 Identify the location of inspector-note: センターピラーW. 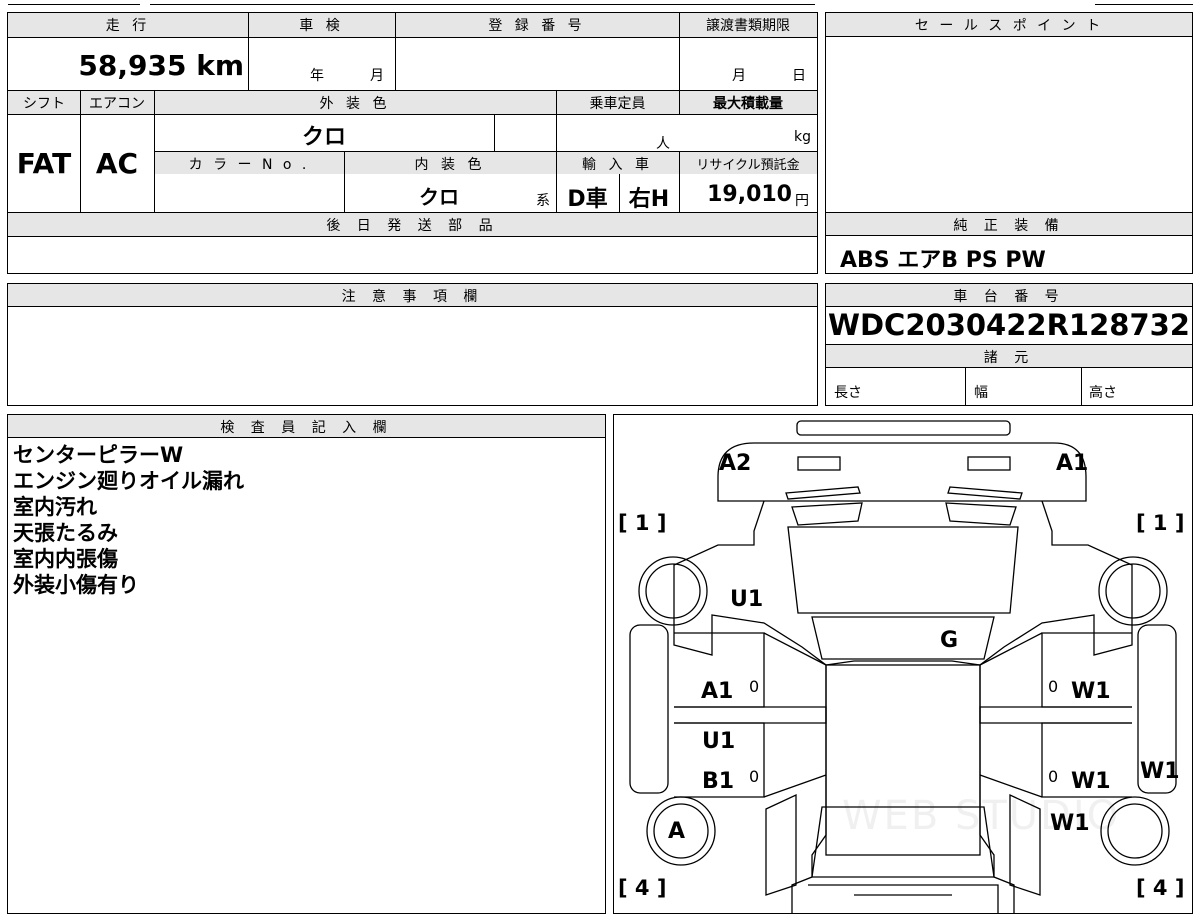
(98, 455).